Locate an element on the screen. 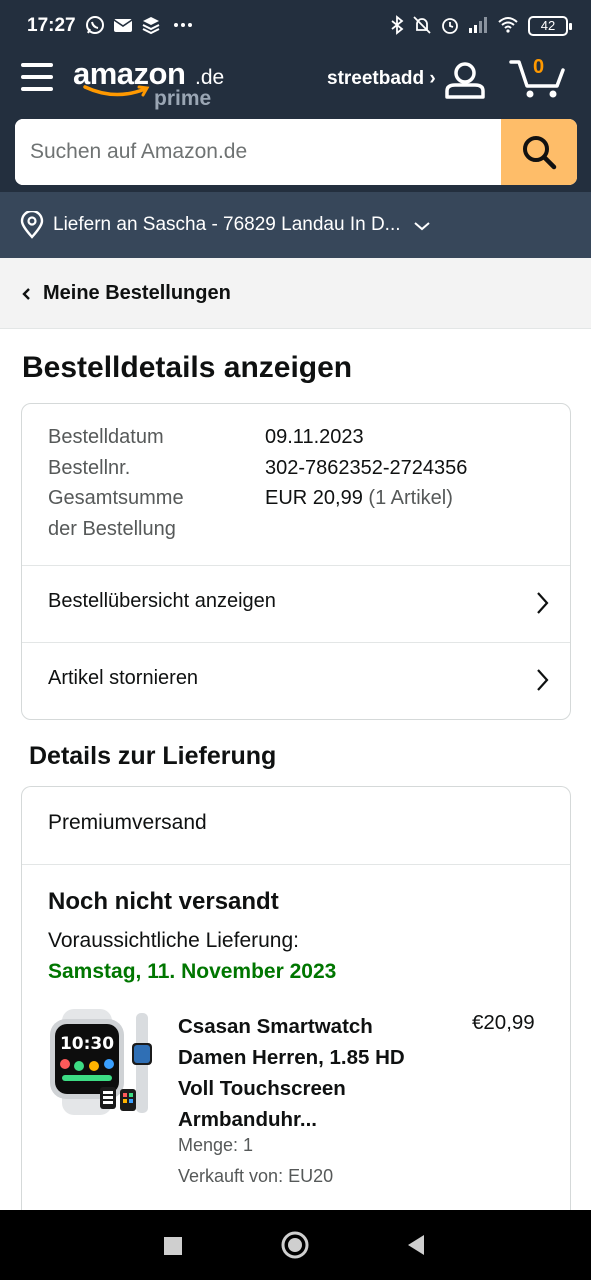 The image size is (591, 1280). product-price: €20,99 is located at coordinates (503, 1022).